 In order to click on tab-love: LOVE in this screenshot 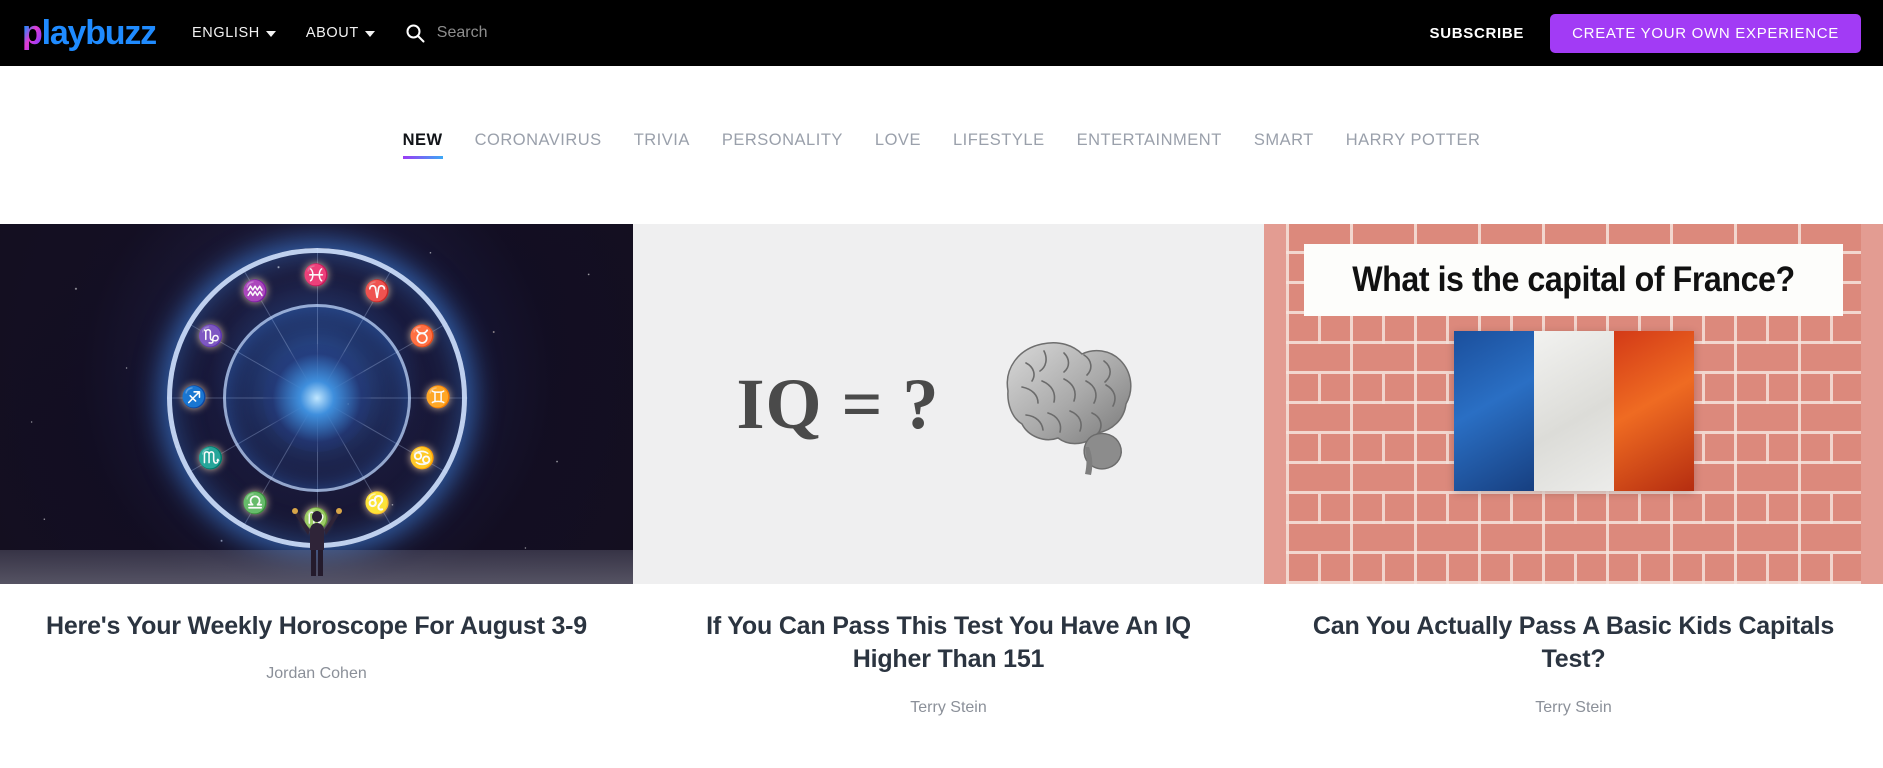, I will do `click(898, 145)`.